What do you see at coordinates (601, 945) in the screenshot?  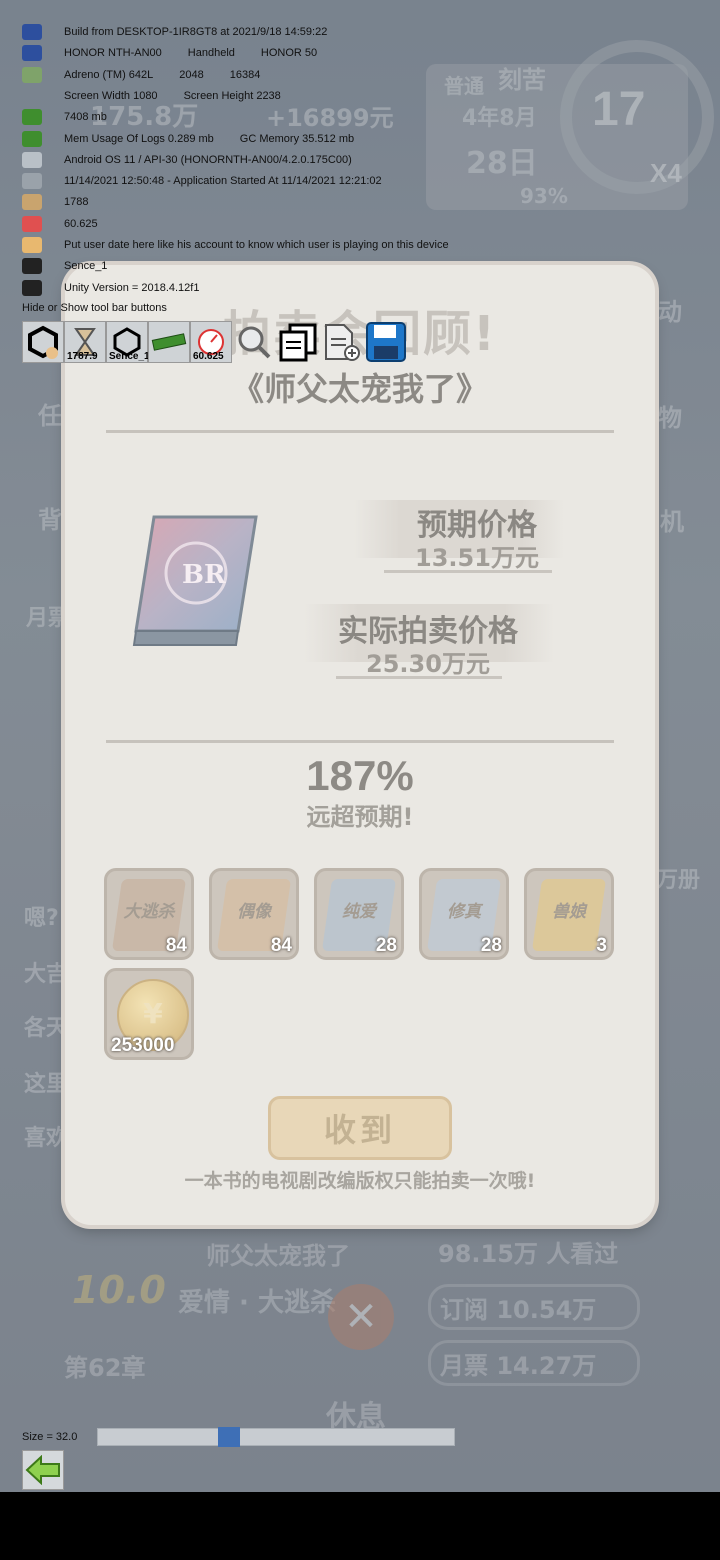 I see `reward-count: 3` at bounding box center [601, 945].